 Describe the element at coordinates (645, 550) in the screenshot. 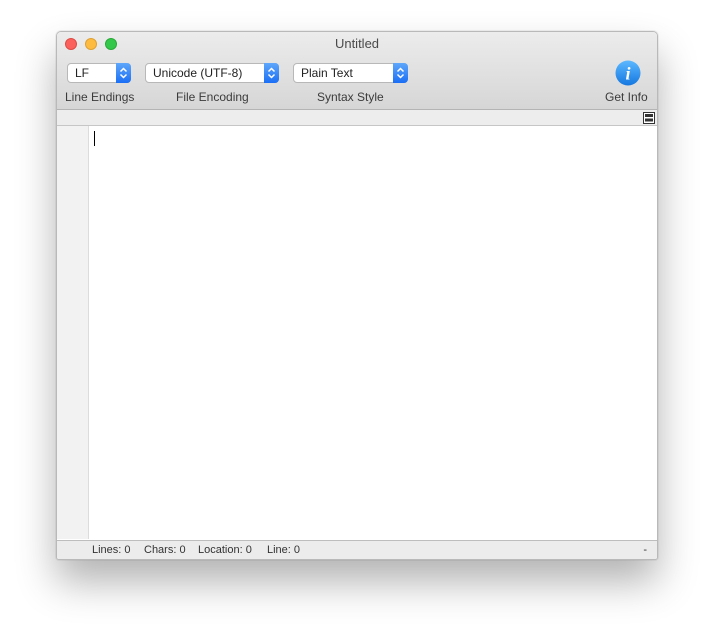

I see `status-right-text: -` at that location.